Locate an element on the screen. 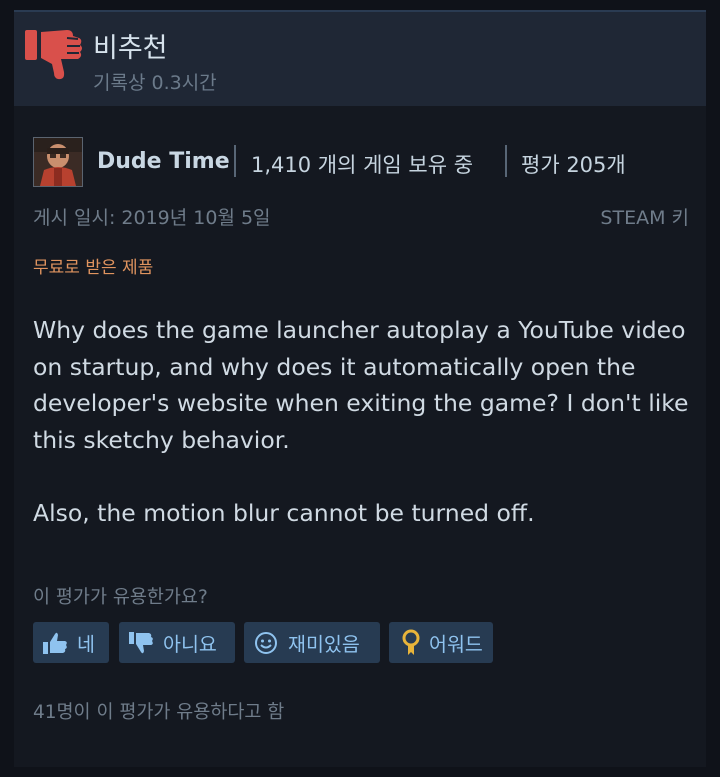 The image size is (720, 777). avatar is located at coordinates (58, 162).